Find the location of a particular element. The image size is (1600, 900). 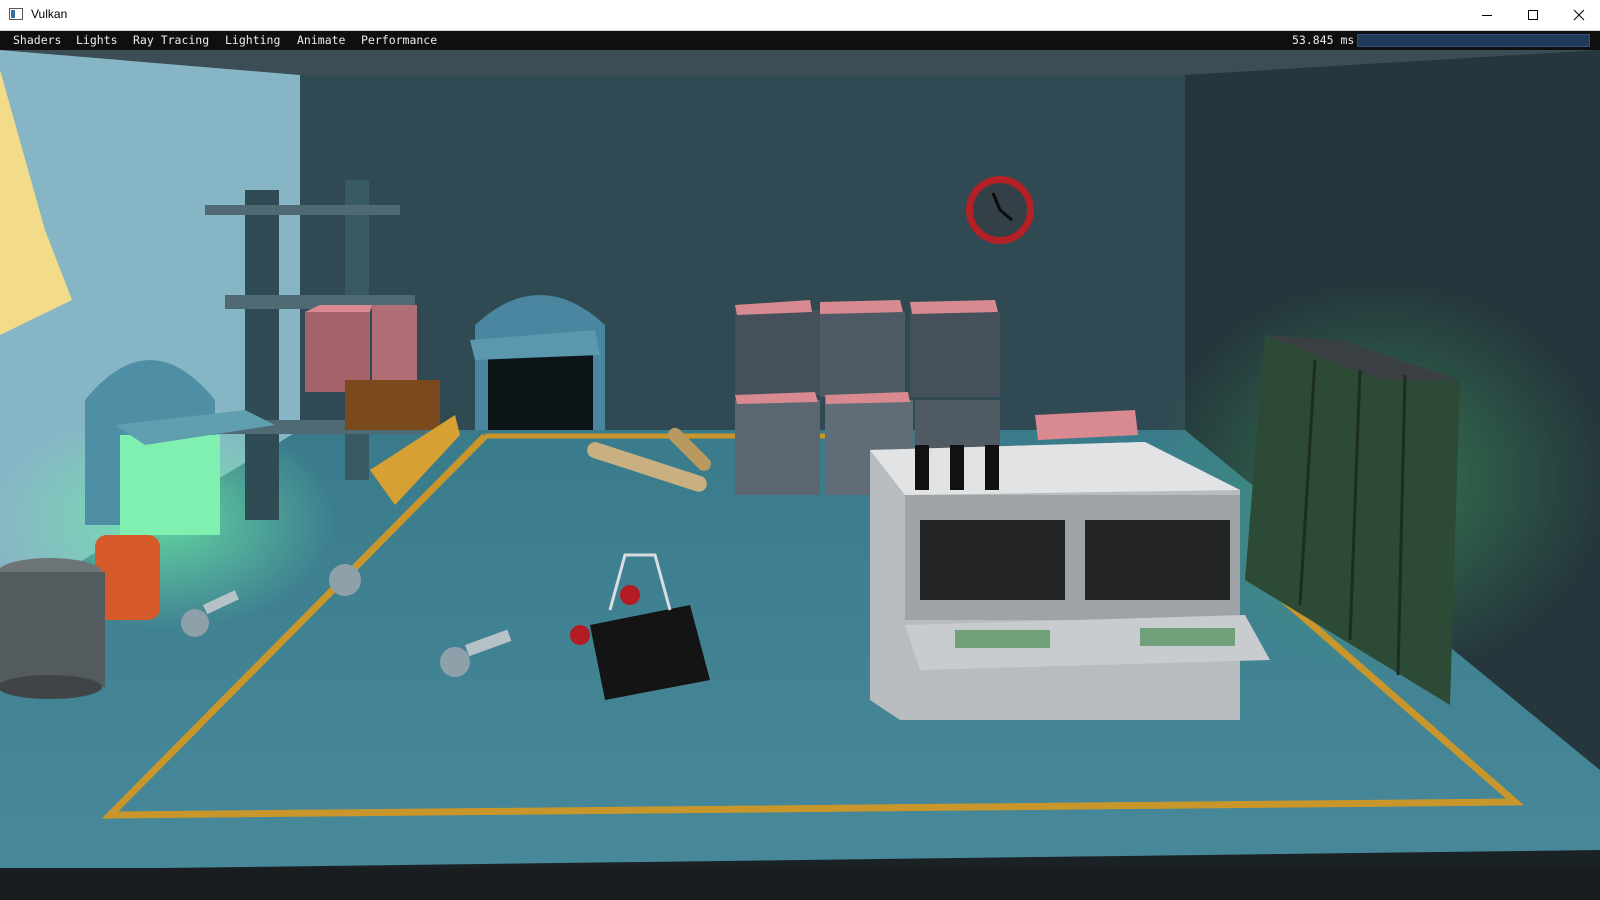

maximize-icon is located at coordinates (1533, 15).